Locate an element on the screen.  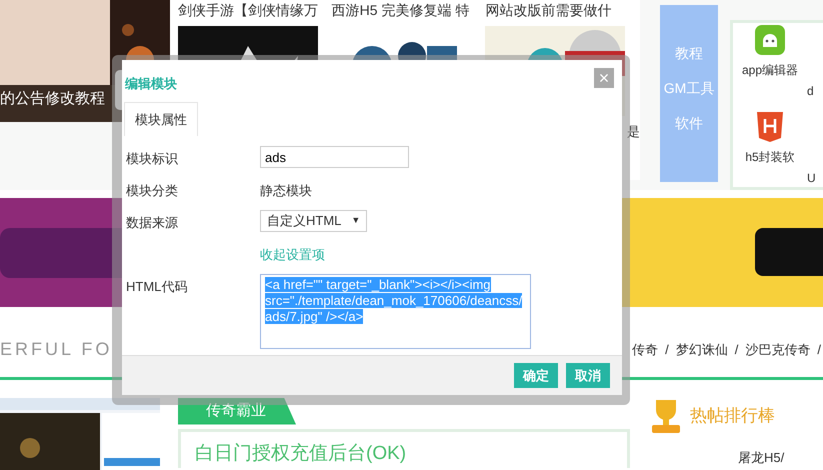
field-label: 数据来源 is located at coordinates (152, 223).